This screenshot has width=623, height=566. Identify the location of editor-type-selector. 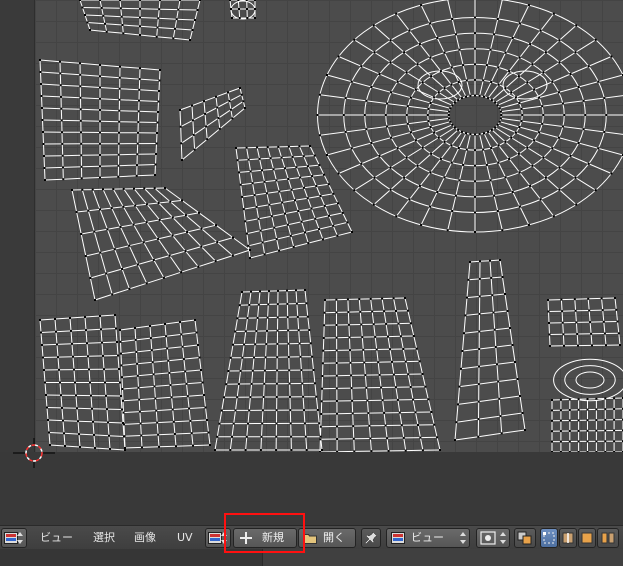
(14, 538).